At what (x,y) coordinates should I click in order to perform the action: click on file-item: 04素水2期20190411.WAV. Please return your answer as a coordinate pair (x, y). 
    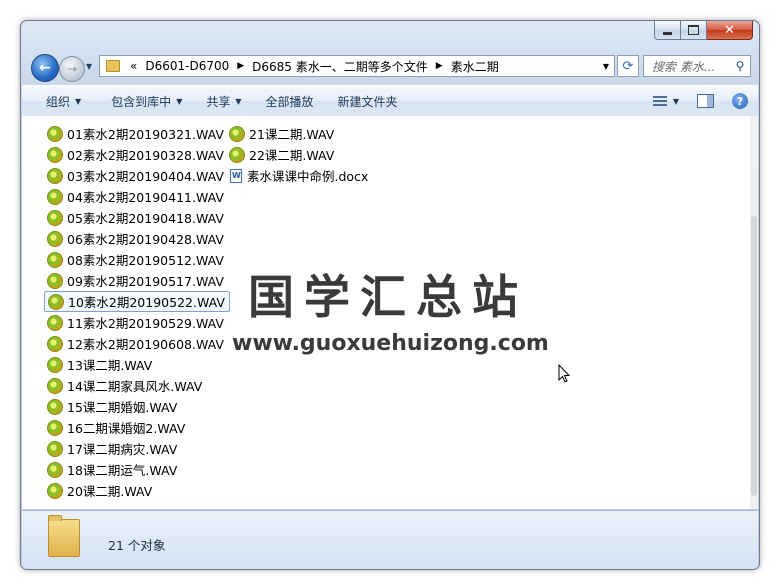
    Looking at the image, I should click on (137, 196).